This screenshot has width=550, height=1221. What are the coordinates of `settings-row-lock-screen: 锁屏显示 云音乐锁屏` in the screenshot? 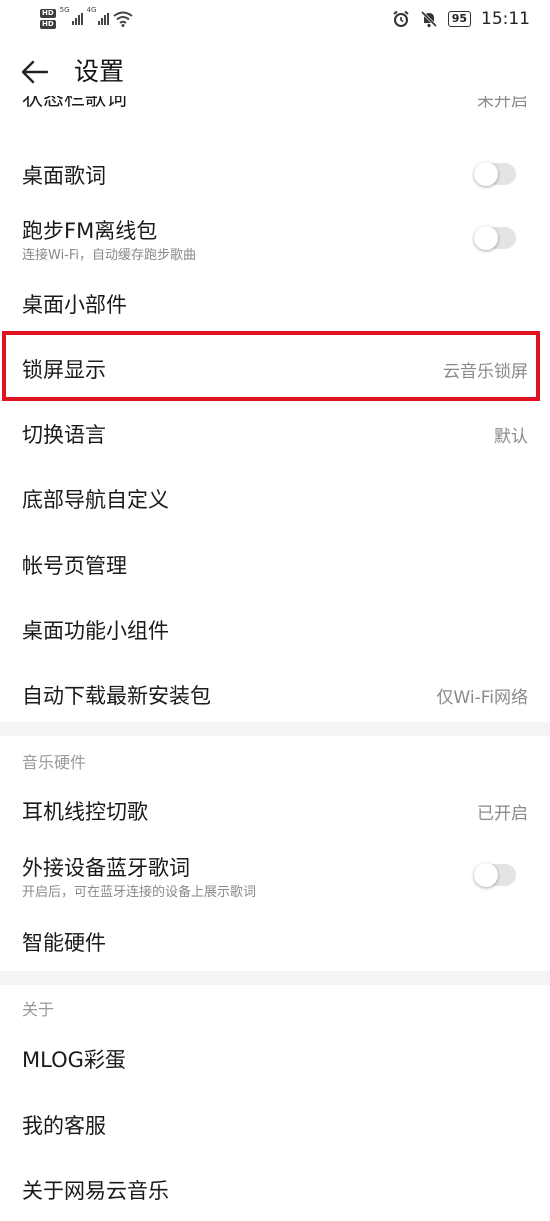 It's located at (275, 368).